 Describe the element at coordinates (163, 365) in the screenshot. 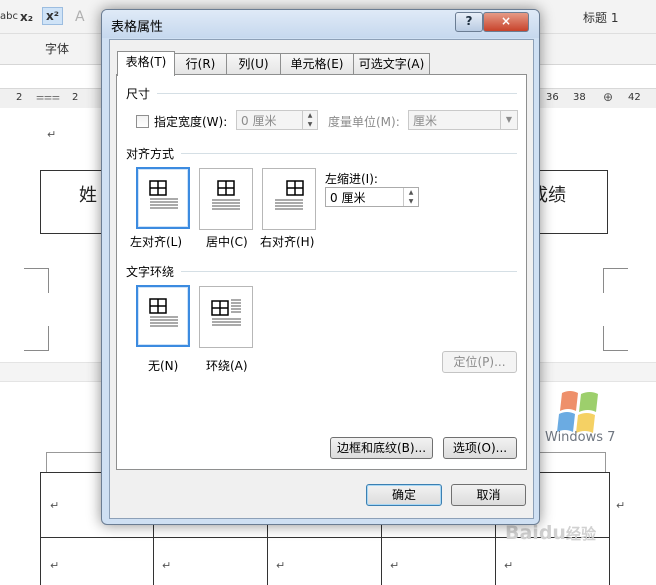

I see `wrap-none-label: 无(N)` at that location.